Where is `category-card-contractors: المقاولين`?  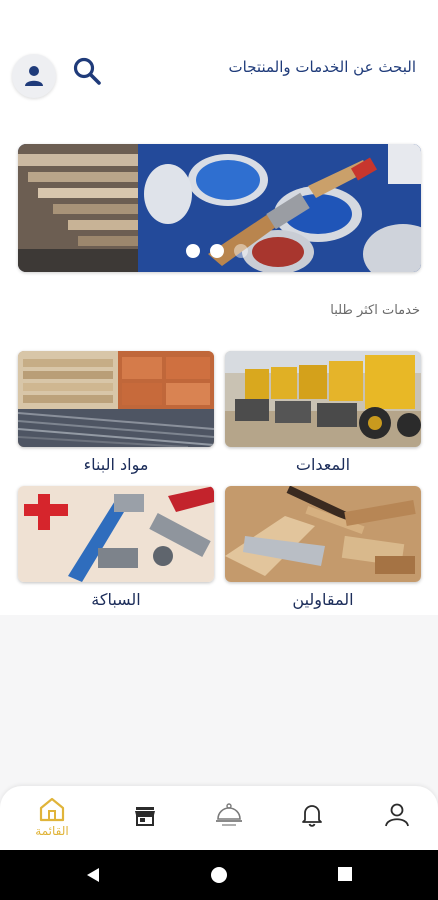 category-card-contractors: المقاولين is located at coordinates (323, 547).